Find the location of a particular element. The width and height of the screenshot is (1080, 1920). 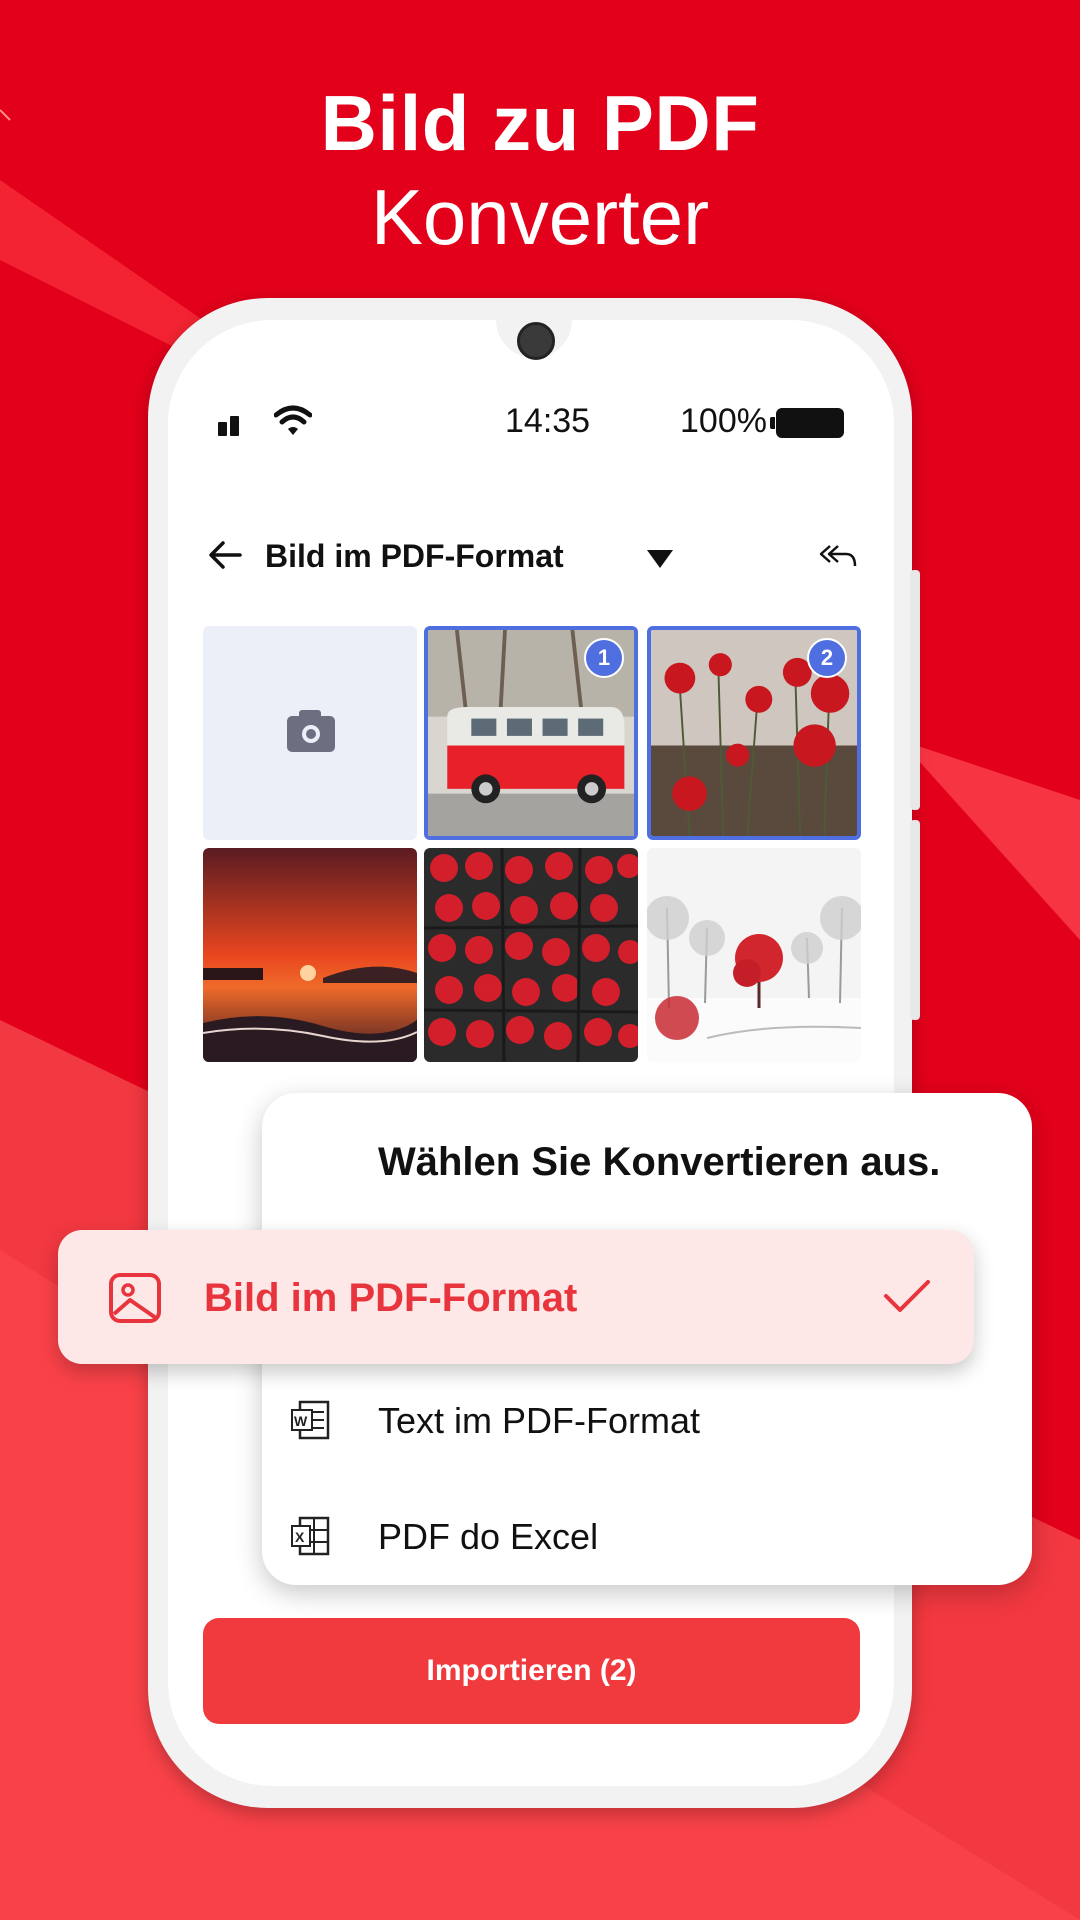

photo-sunset-image is located at coordinates (310, 955).